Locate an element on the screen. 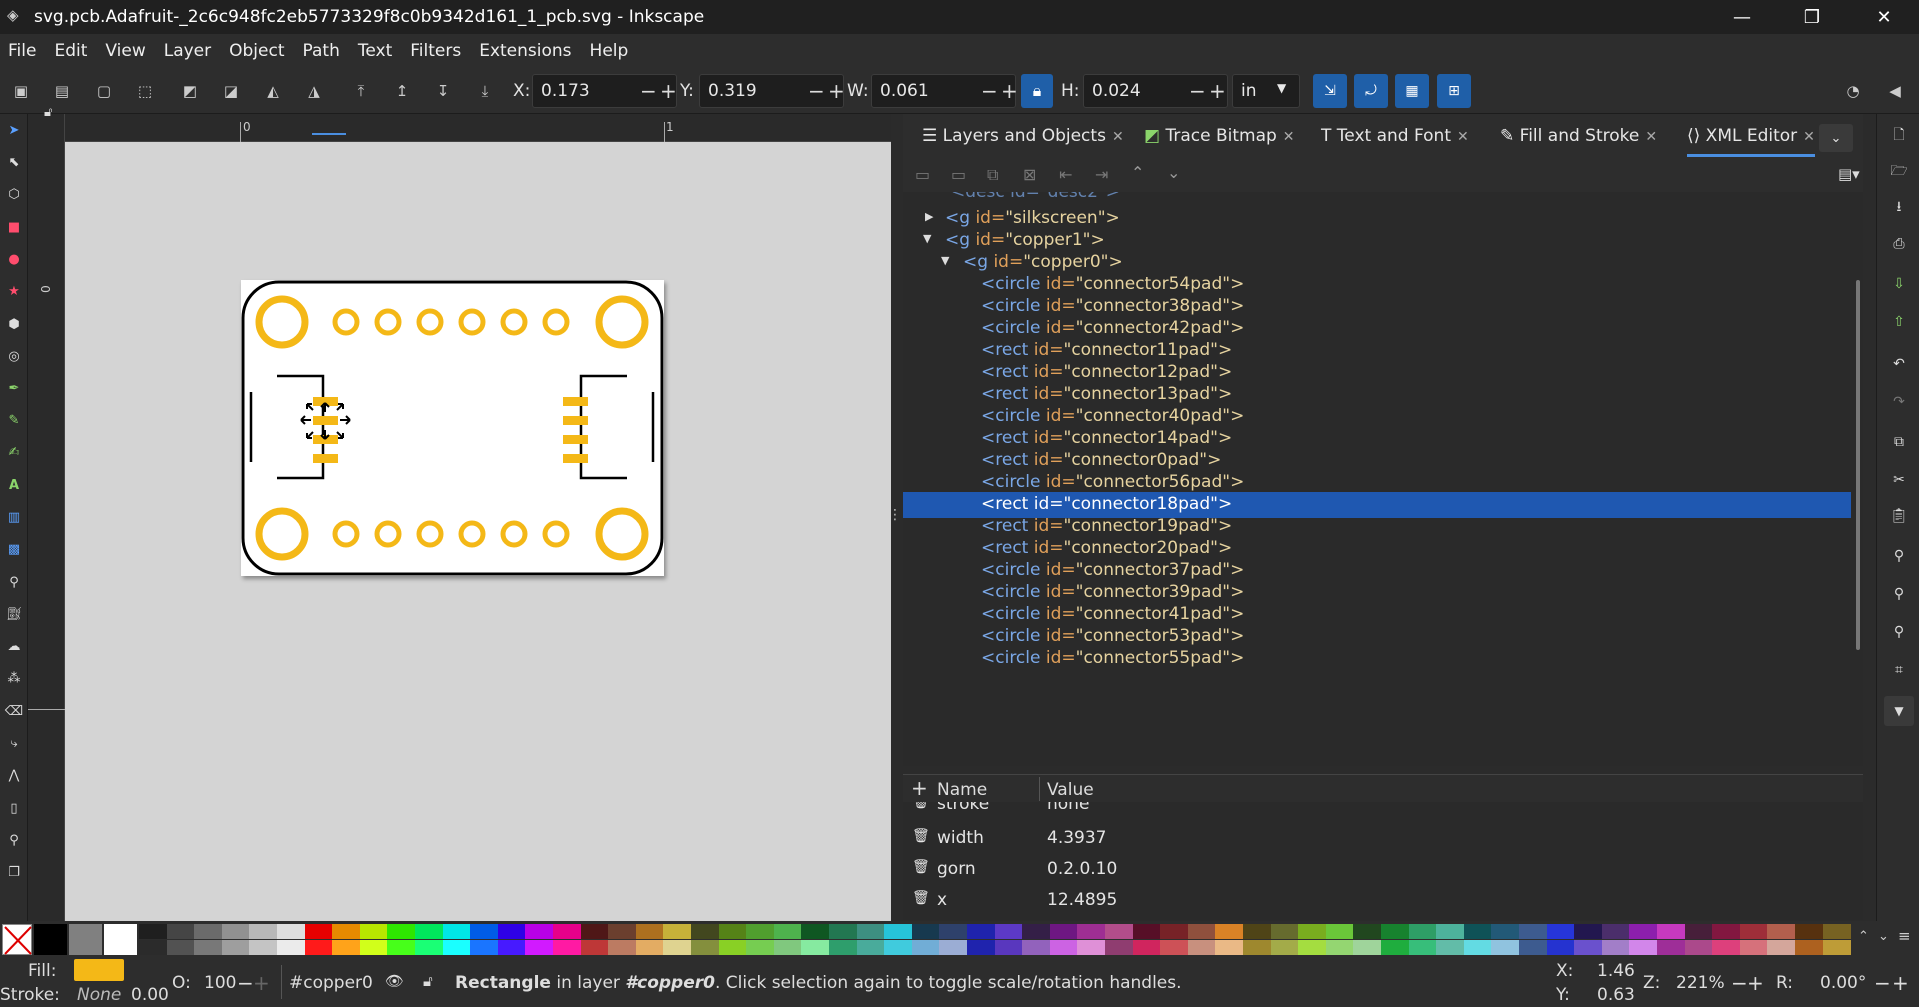 The width and height of the screenshot is (1919, 1007). connector-tool-icon: ⤷ is located at coordinates (14, 743).